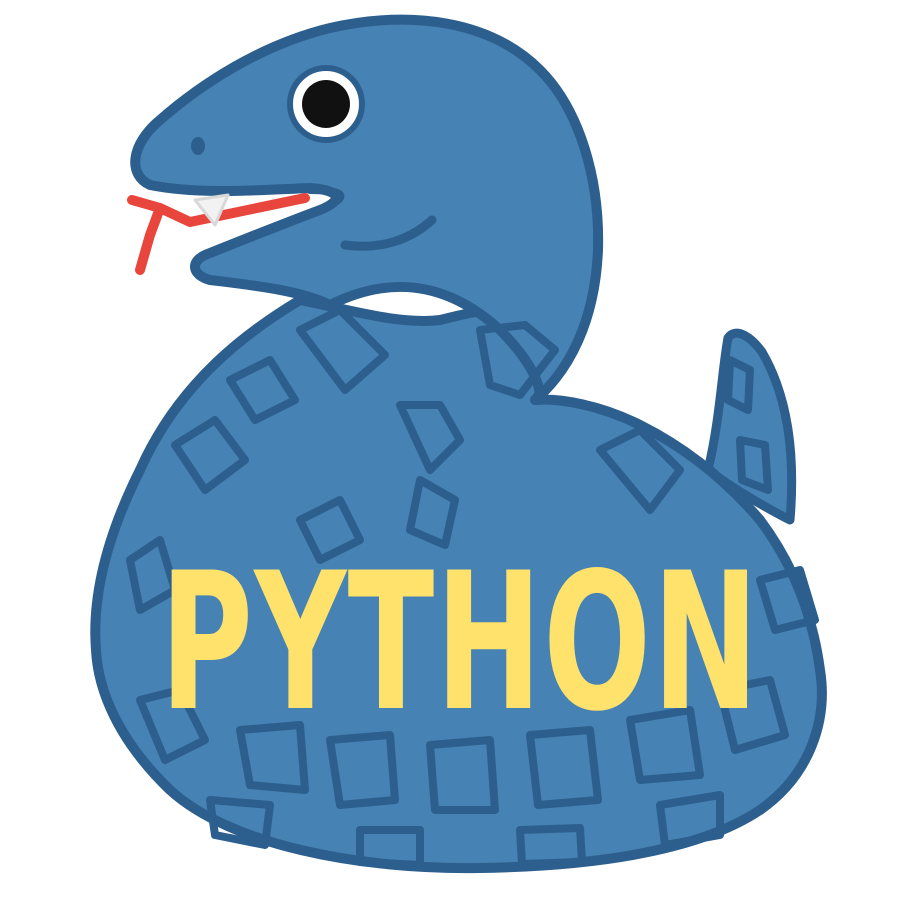  Describe the element at coordinates (326, 104) in the screenshot. I see `snake-pupil` at that location.